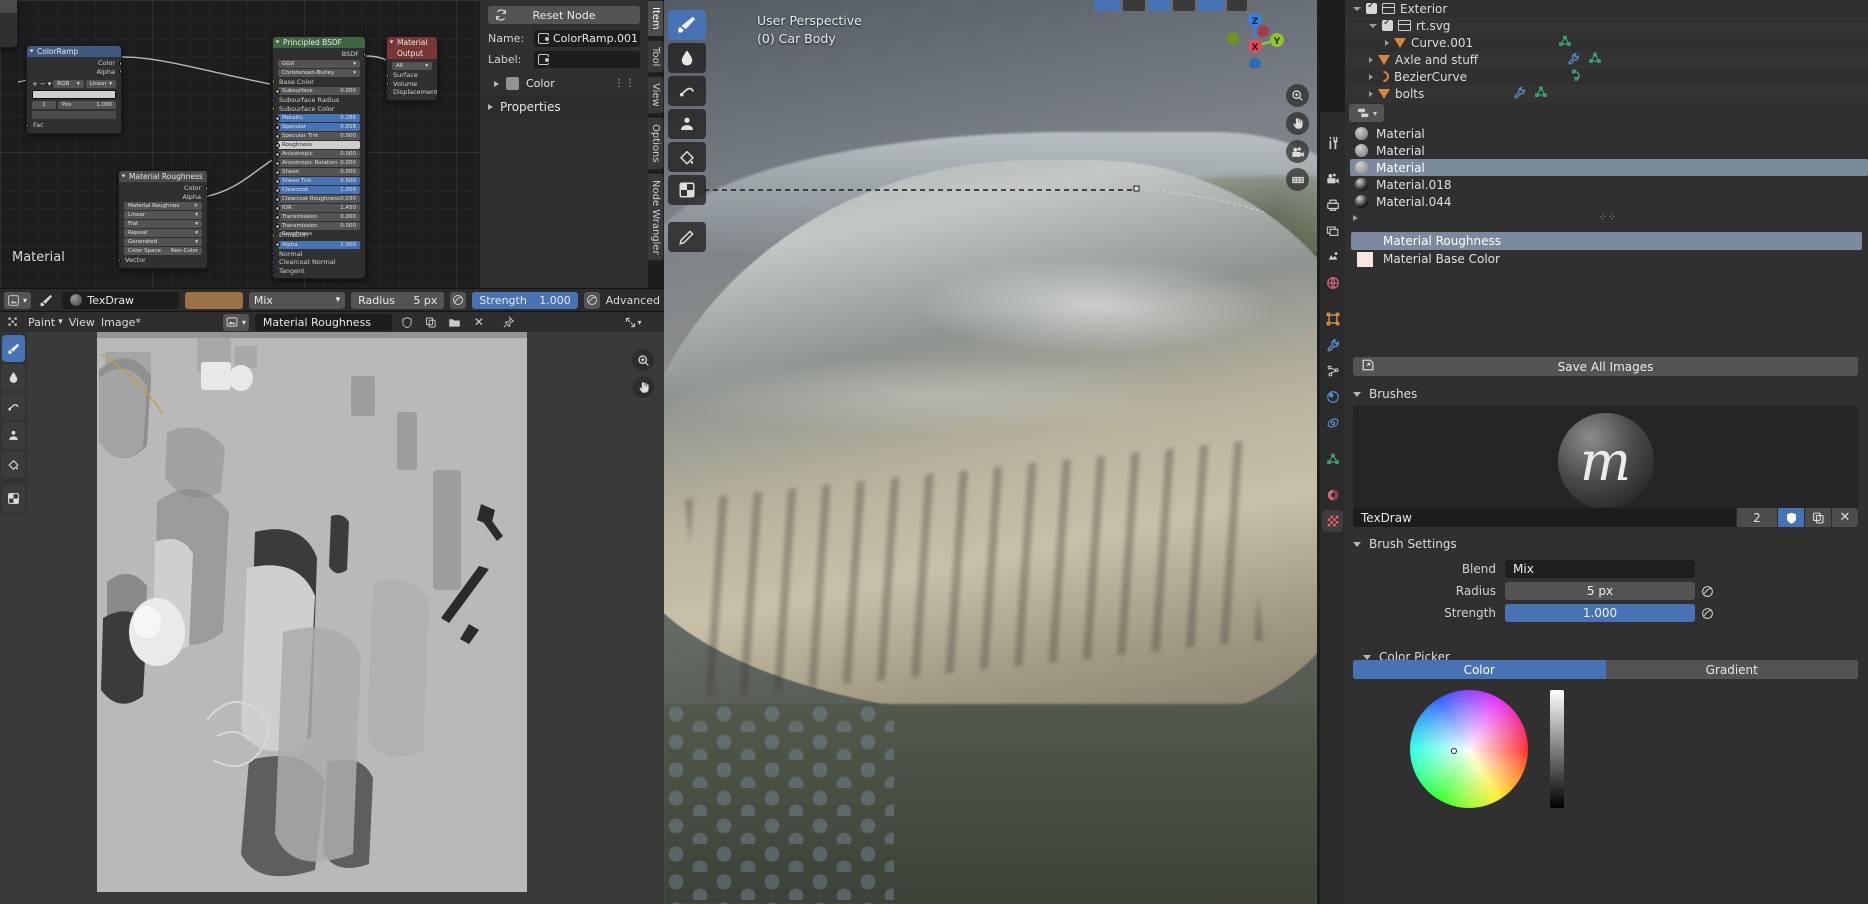  Describe the element at coordinates (317, 208) in the screenshot. I see `bsdf-input-ior: IOR 1.450` at that location.